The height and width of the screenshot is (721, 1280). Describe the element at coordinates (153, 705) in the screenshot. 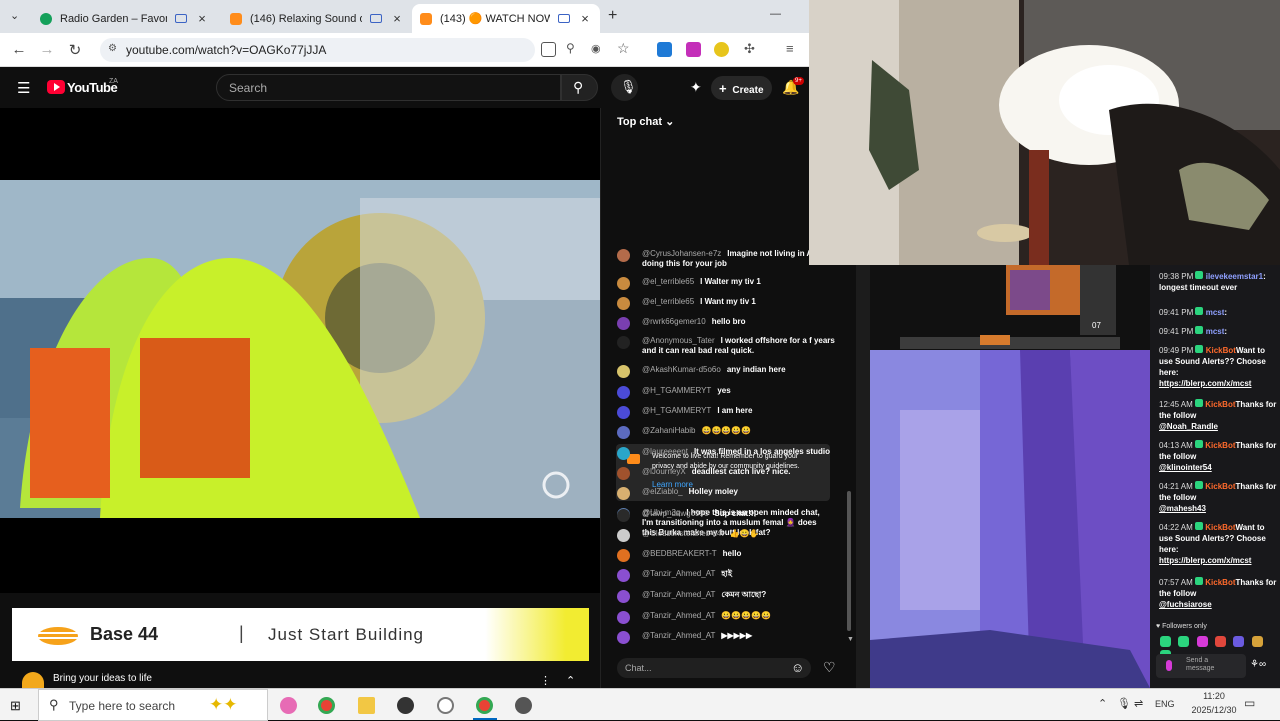

I see `taskbar-search-box: ⚲ Type here to search ✦✦` at that location.